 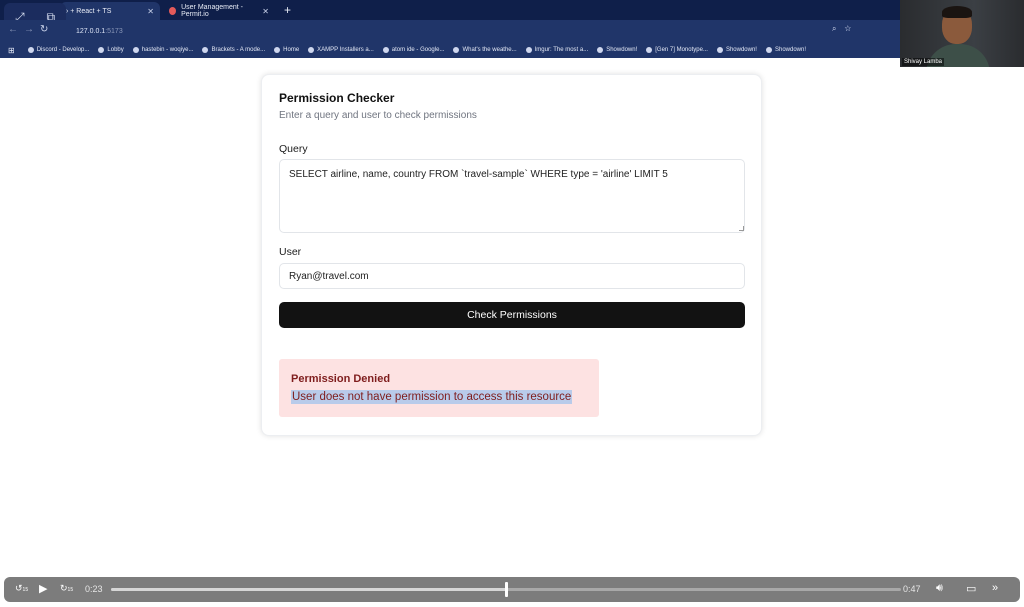 What do you see at coordinates (115, 50) in the screenshot?
I see `bookmark-label: Lobby` at bounding box center [115, 50].